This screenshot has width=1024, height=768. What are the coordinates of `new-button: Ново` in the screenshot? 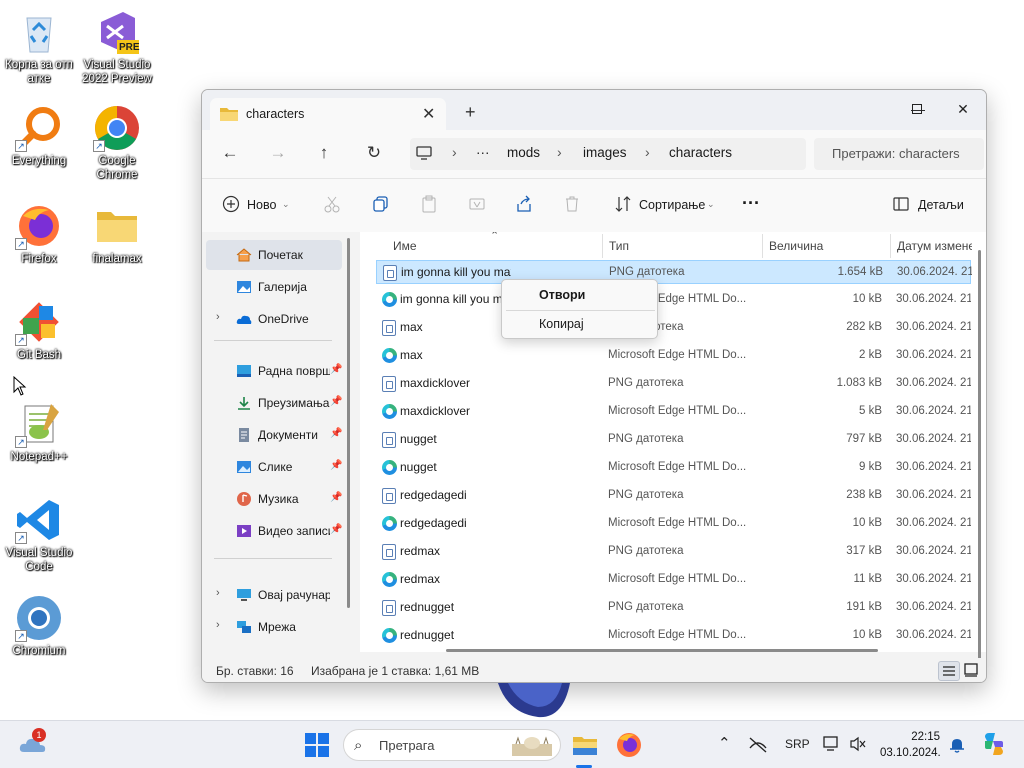 It's located at (261, 209).